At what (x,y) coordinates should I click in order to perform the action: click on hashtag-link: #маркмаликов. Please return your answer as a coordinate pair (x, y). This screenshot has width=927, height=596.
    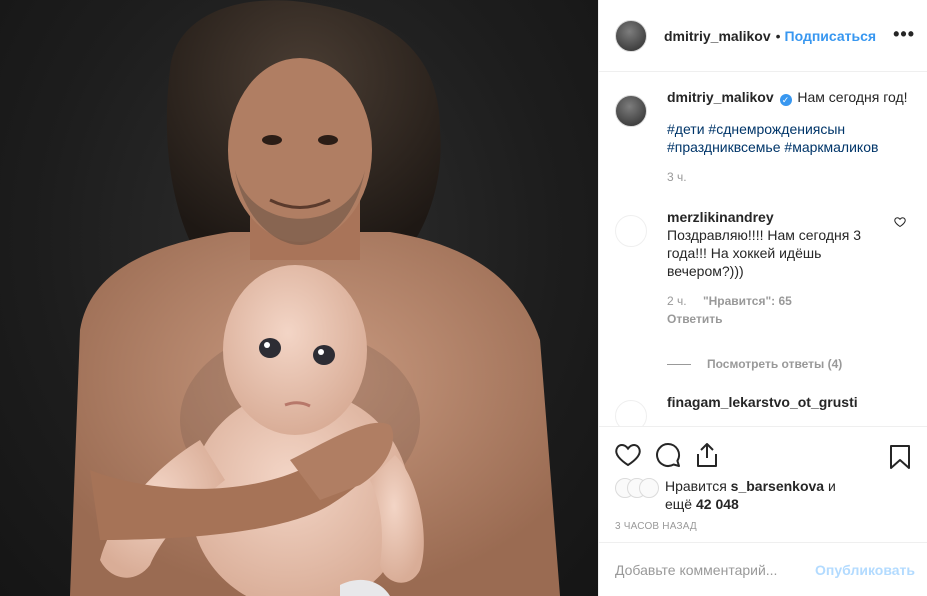
    Looking at the image, I should click on (831, 147).